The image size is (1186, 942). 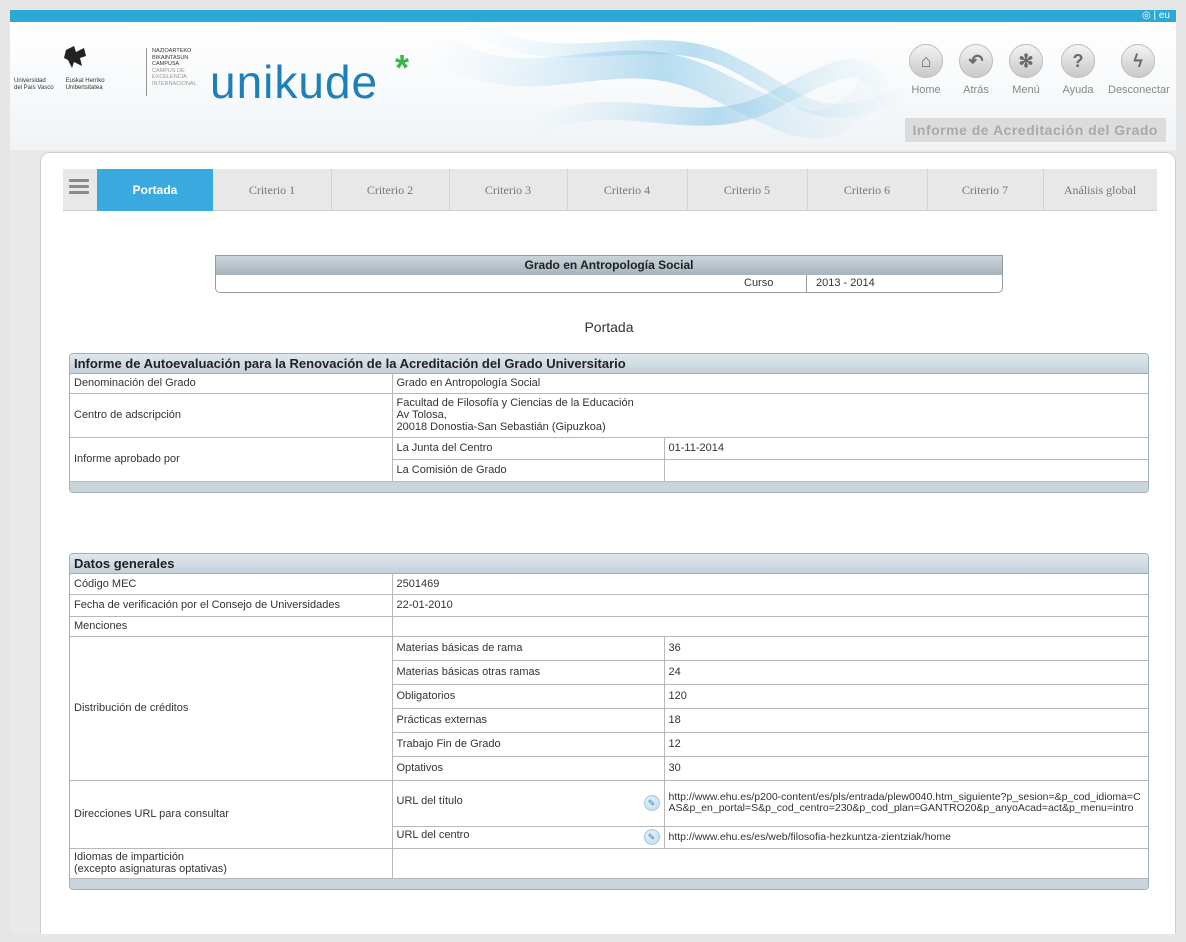 I want to click on junta-label: La Junta del Centro, so click(x=528, y=448).